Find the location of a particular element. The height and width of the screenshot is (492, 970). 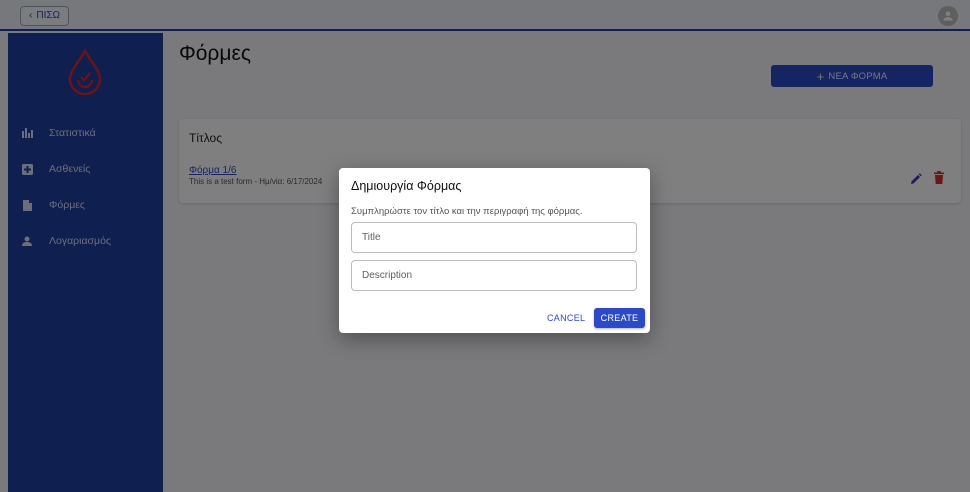

create-button: CREATE is located at coordinates (619, 318).